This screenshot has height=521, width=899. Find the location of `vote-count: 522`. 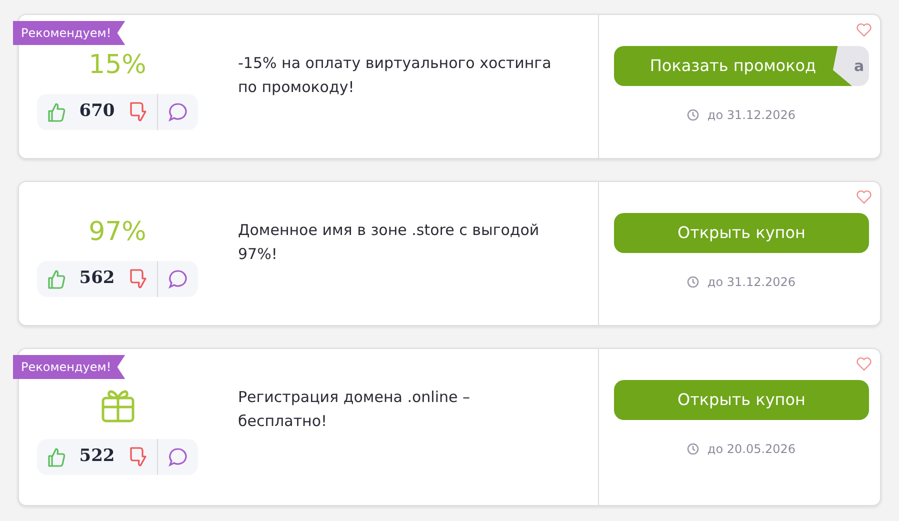

vote-count: 522 is located at coordinates (97, 456).